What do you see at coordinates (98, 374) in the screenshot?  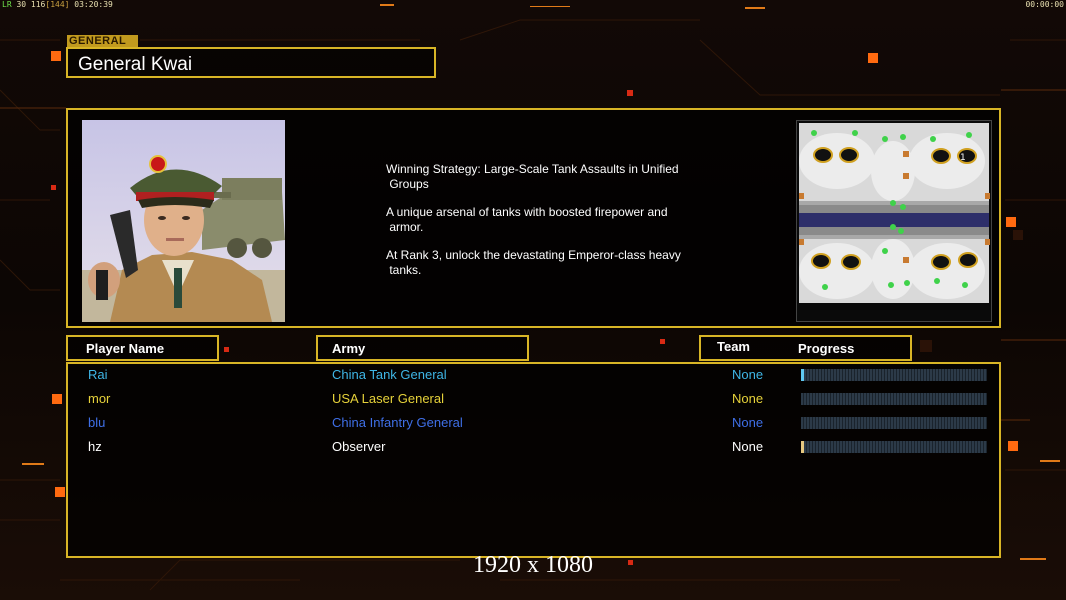 I see `player-name: Rai` at bounding box center [98, 374].